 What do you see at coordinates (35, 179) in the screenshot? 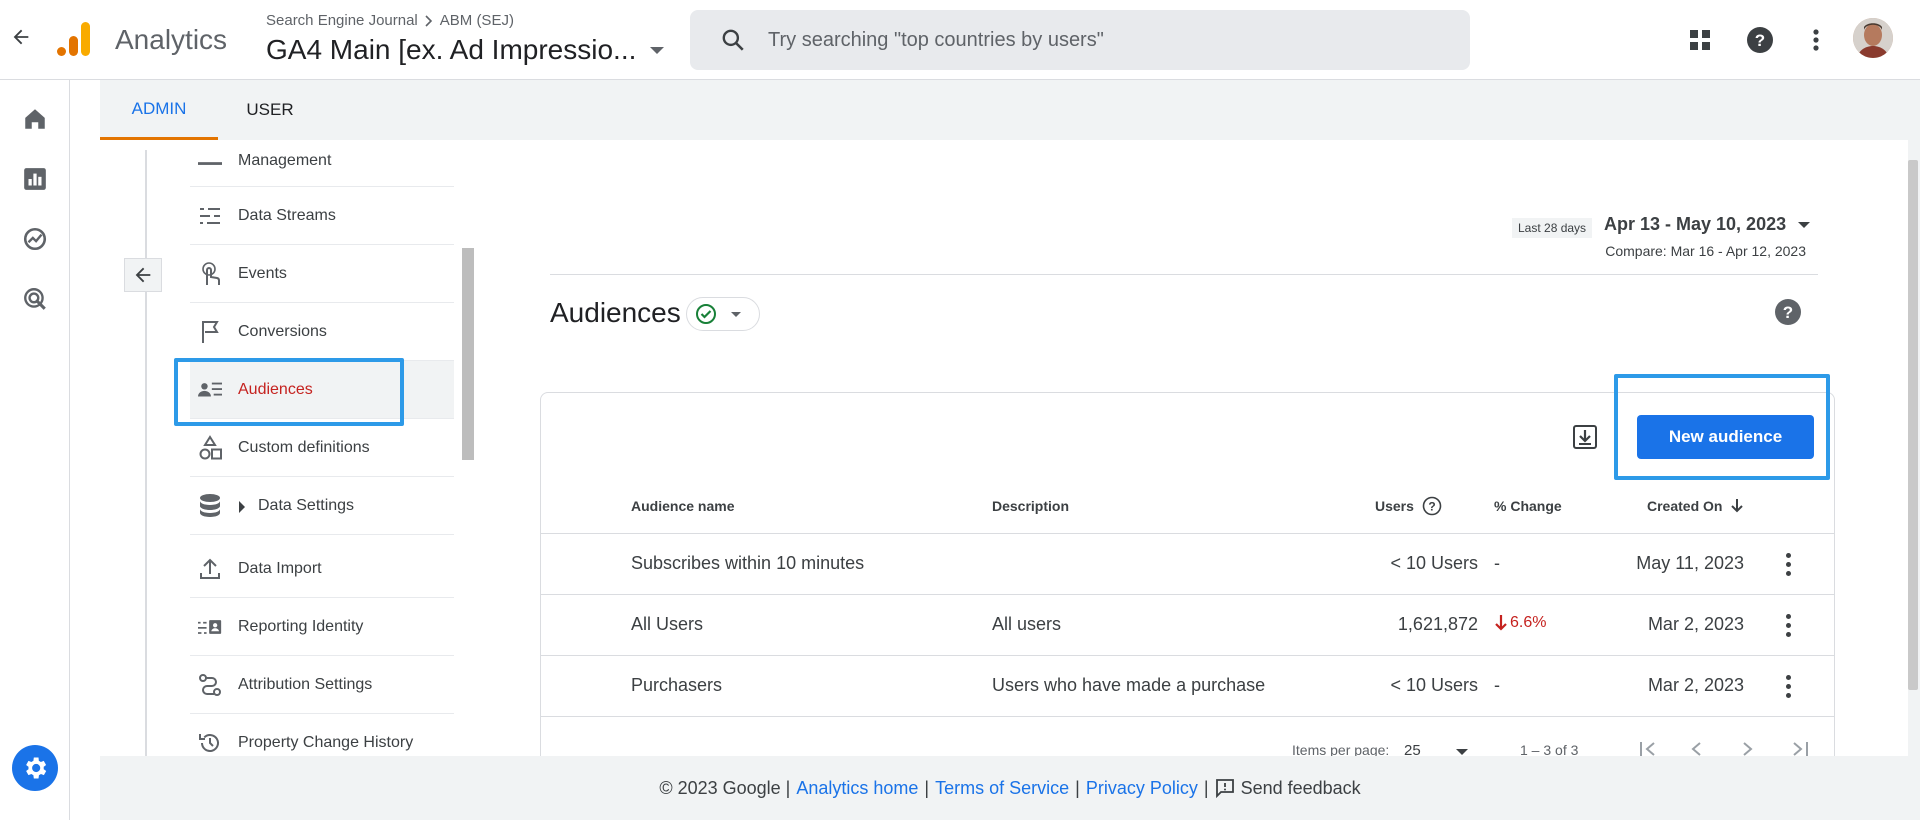
I see `reports-icon` at bounding box center [35, 179].